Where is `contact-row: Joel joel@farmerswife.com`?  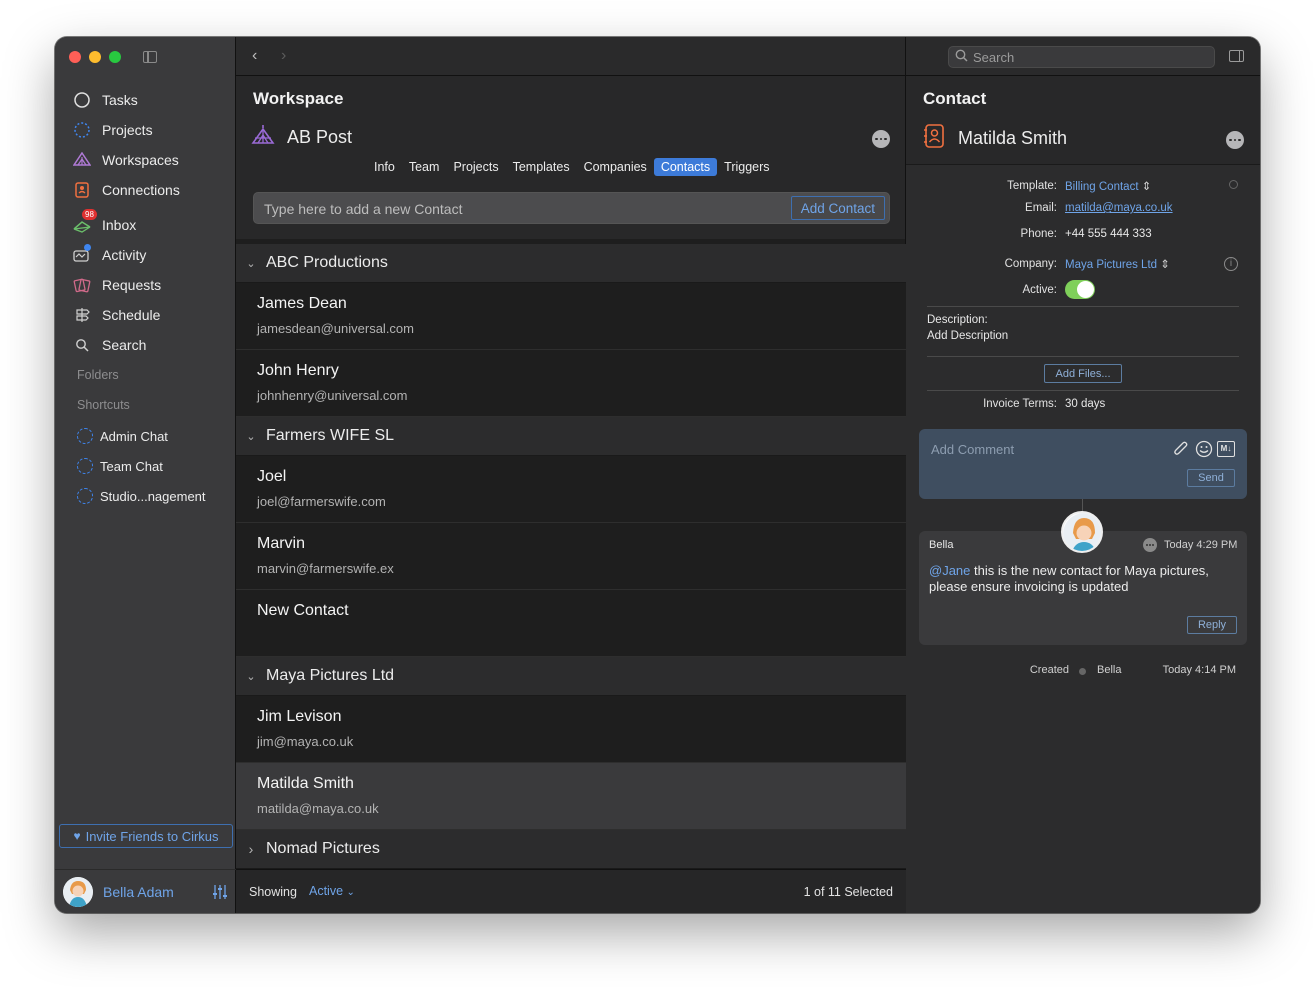 contact-row: Joel joel@farmerswife.com is located at coordinates (571, 489).